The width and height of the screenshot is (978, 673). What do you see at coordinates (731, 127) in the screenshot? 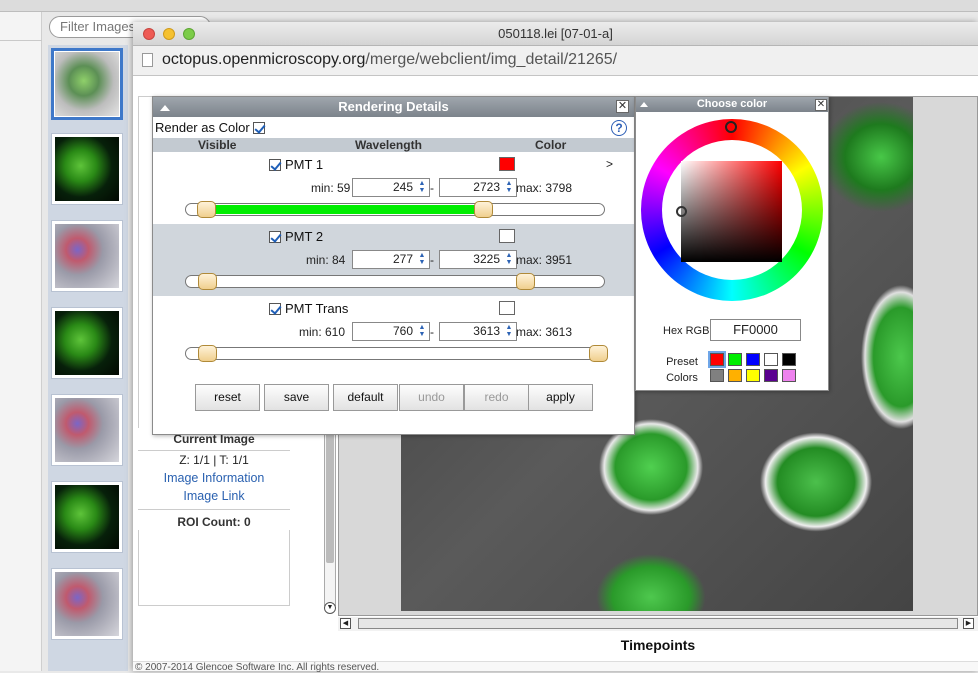
I see `hue-marker` at bounding box center [731, 127].